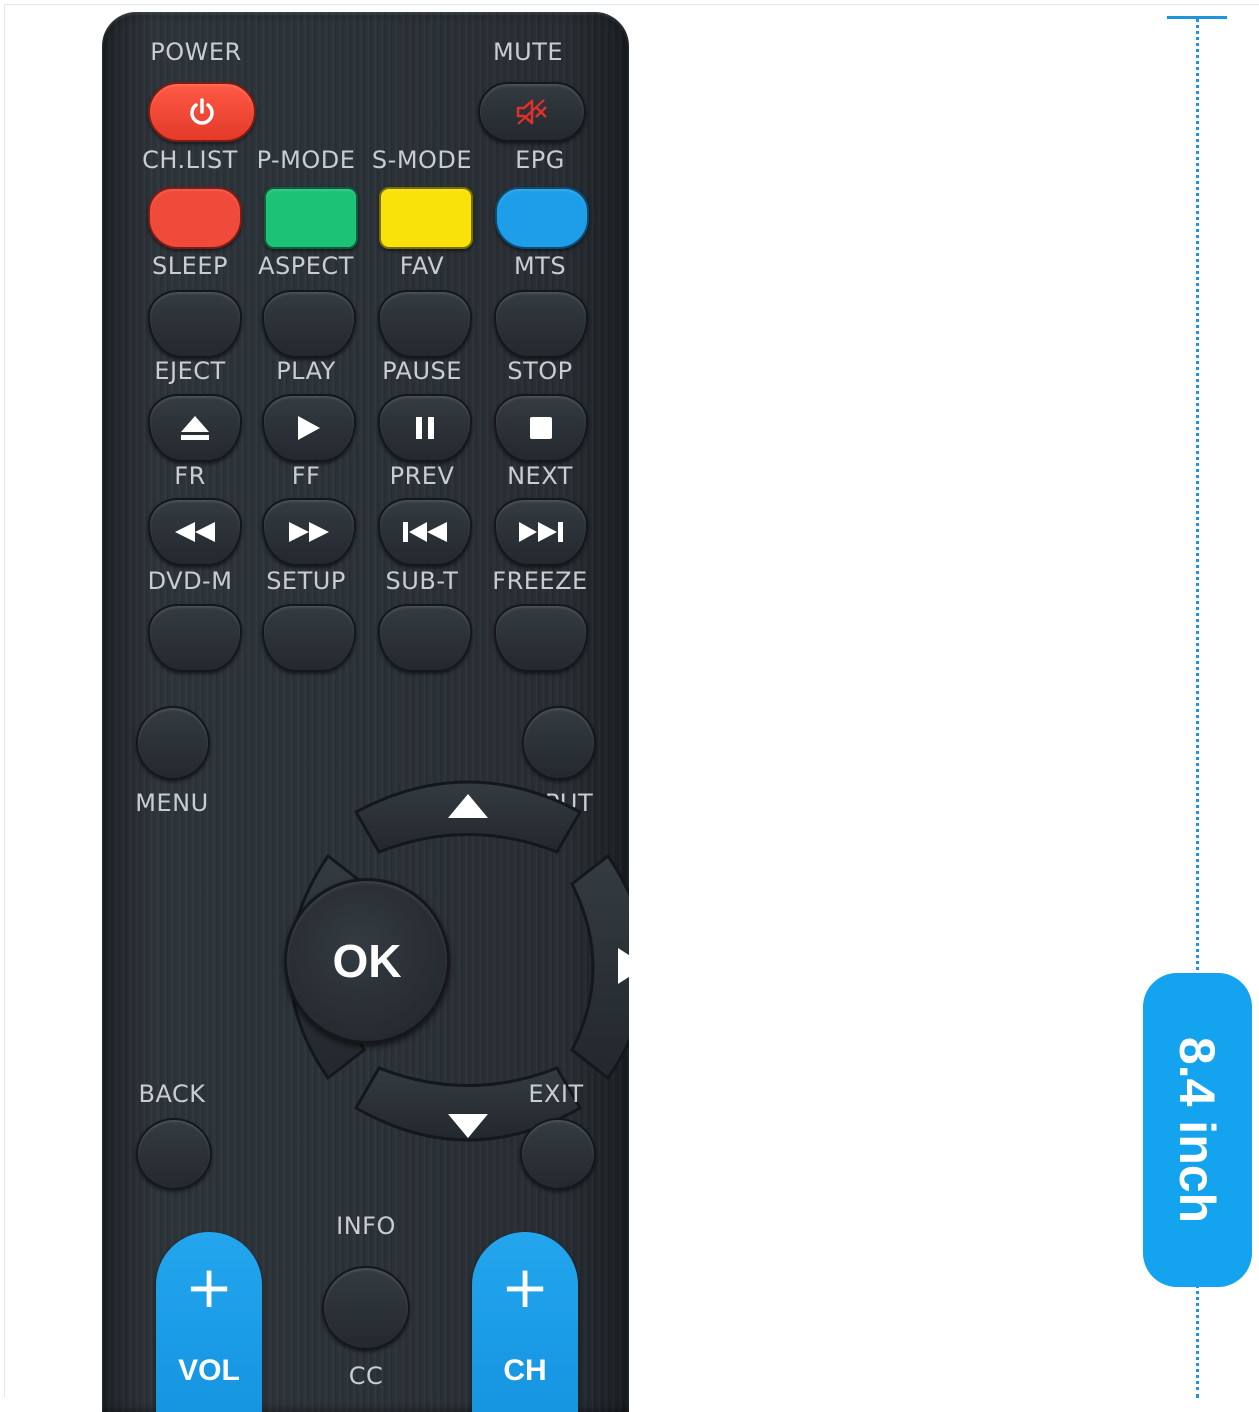 This screenshot has width=1259, height=1412. I want to click on mts-button, so click(541, 324).